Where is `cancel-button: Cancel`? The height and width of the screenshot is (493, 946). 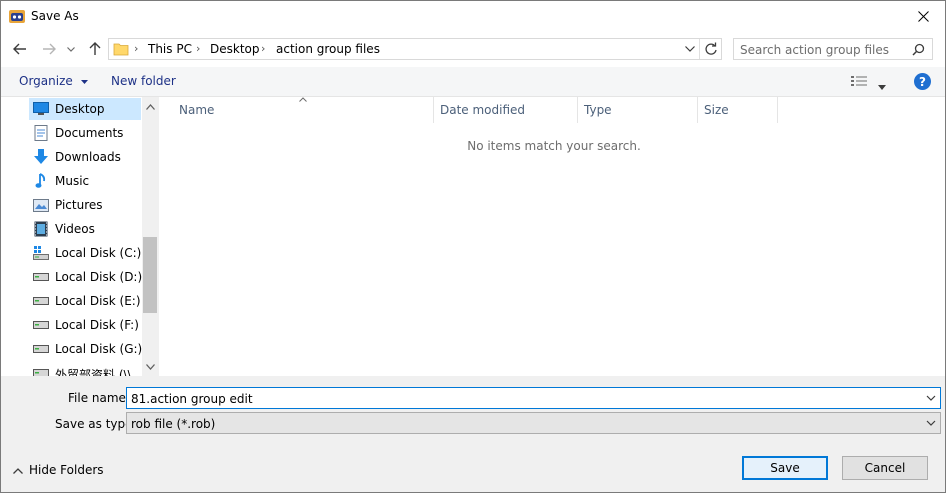 cancel-button: Cancel is located at coordinates (885, 468).